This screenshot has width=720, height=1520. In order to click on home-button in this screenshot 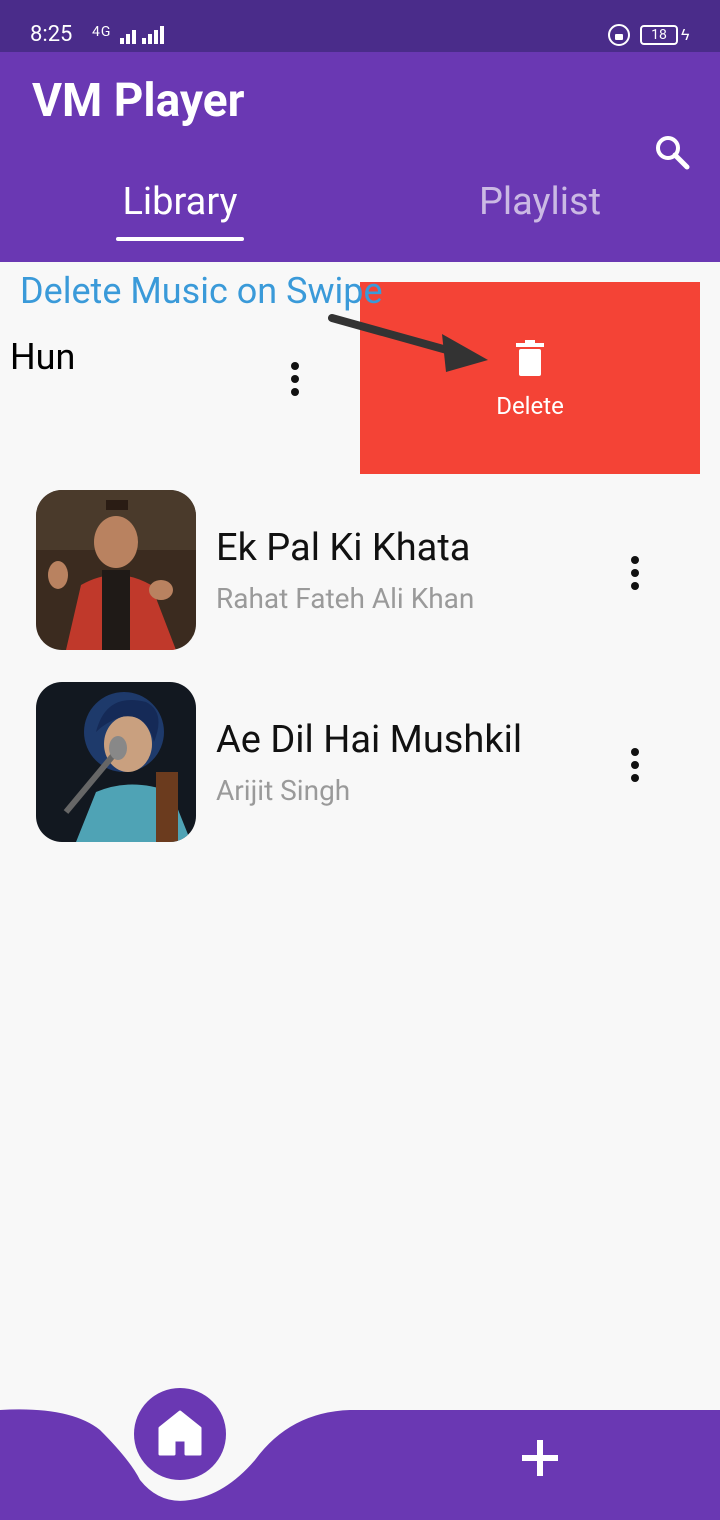, I will do `click(180, 1434)`.